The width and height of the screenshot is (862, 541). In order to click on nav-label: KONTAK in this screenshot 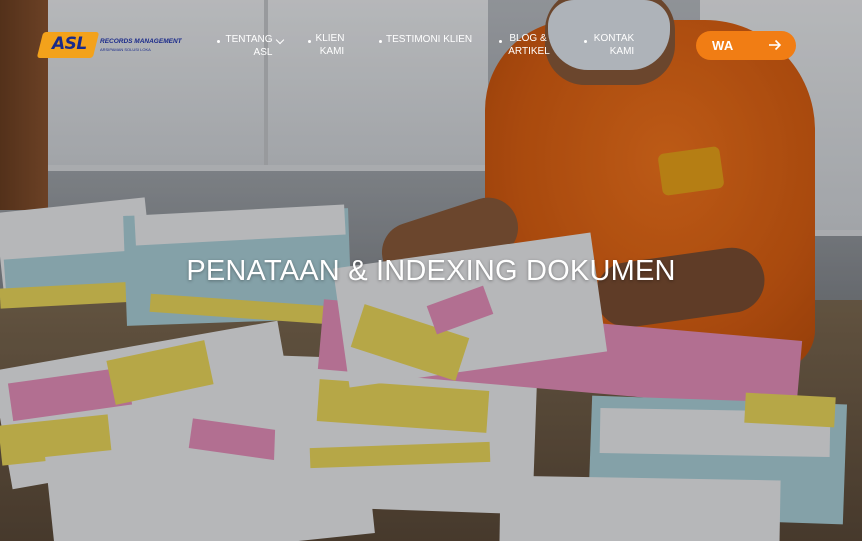, I will do `click(614, 38)`.